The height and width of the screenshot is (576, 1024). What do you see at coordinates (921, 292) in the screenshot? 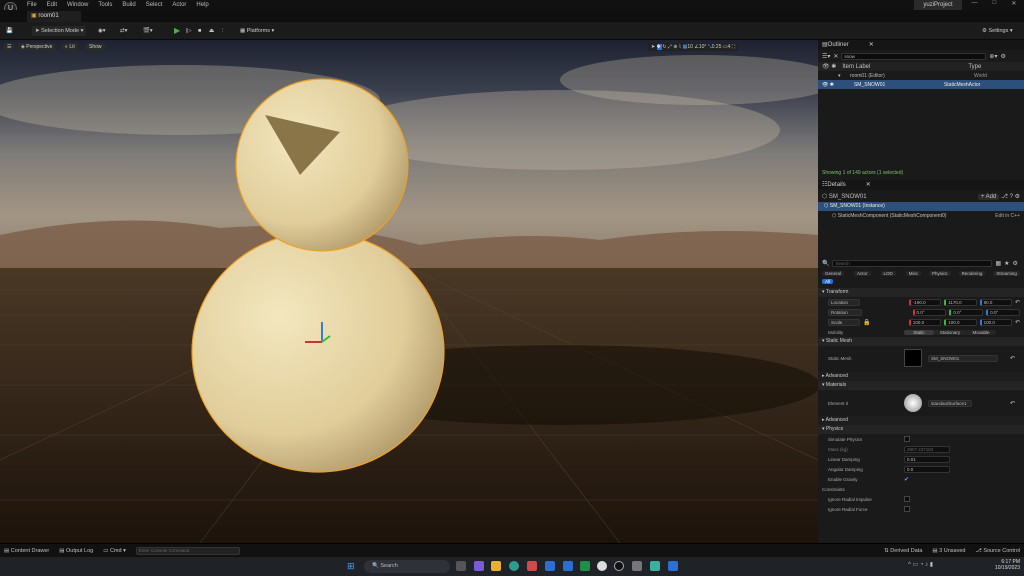
I see `transform-section: ▾ Transform` at bounding box center [921, 292].